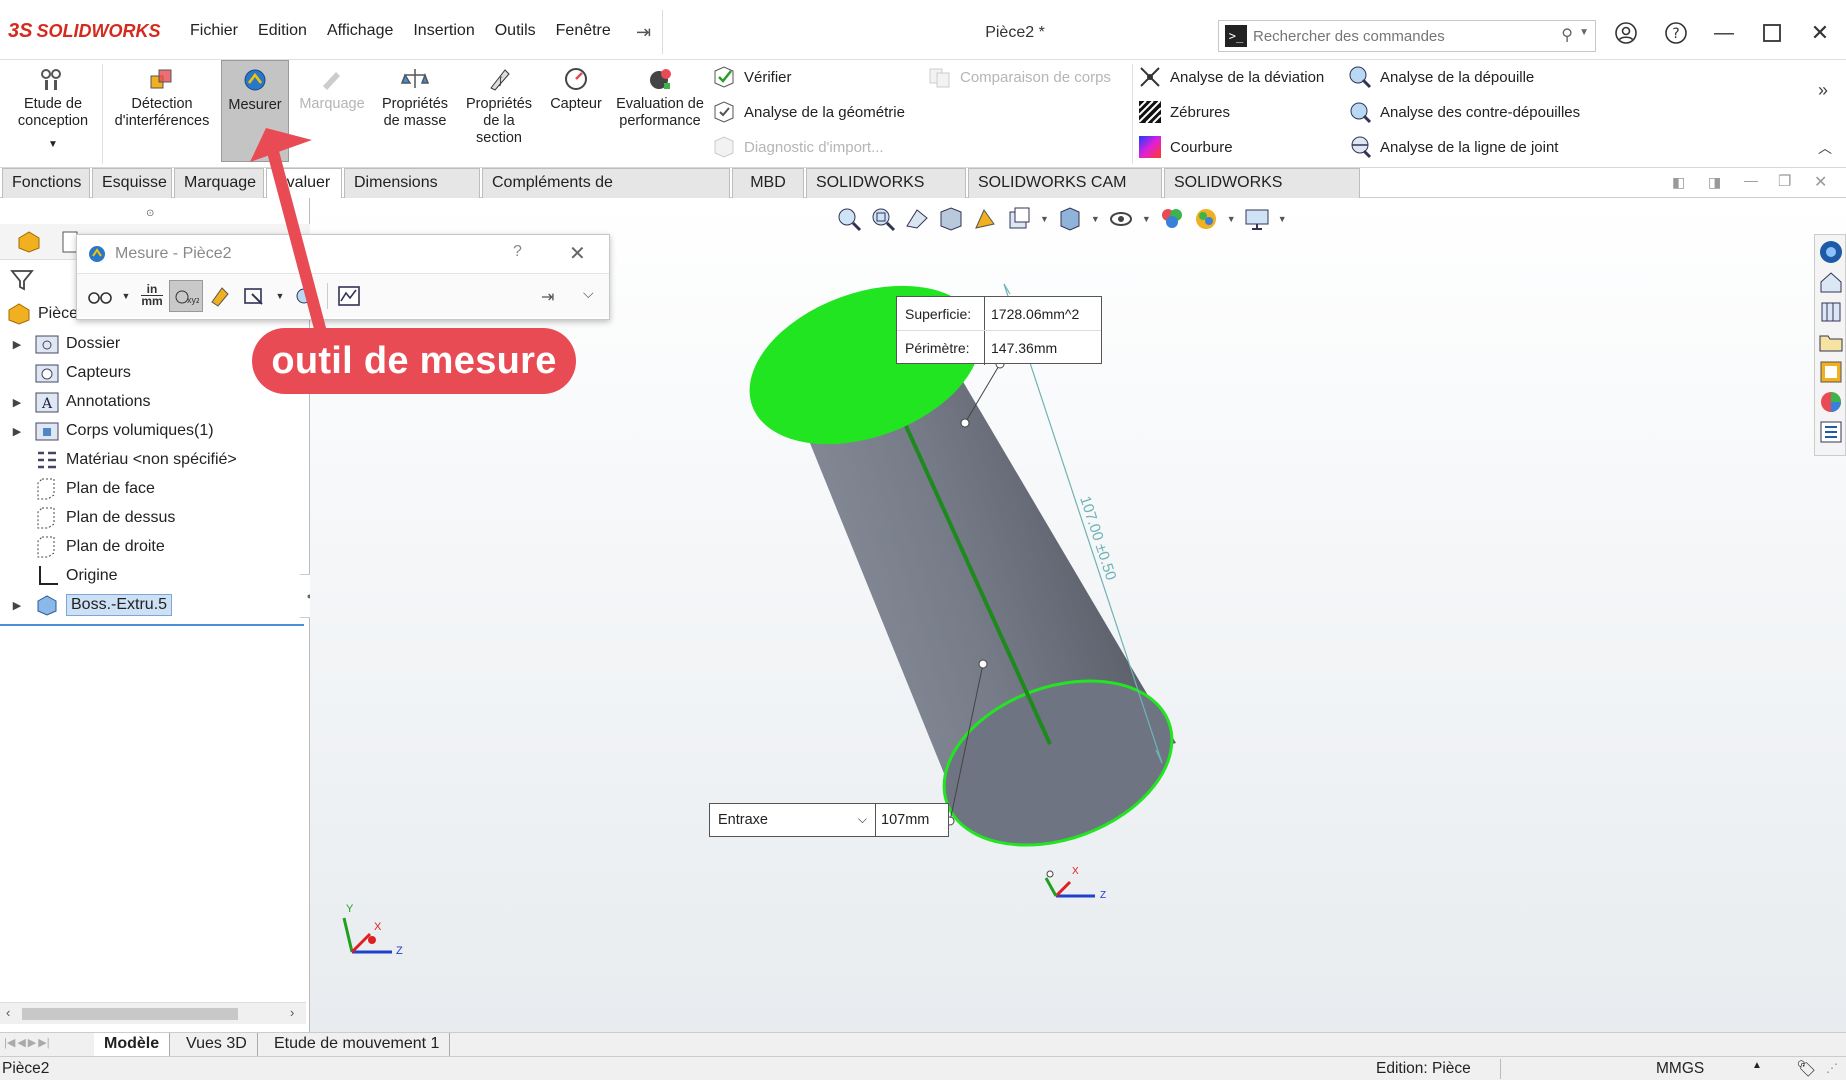 The height and width of the screenshot is (1080, 1846). What do you see at coordinates (1231, 77) in the screenshot?
I see `analyse-deviation-button: Analyse de la déviation` at bounding box center [1231, 77].